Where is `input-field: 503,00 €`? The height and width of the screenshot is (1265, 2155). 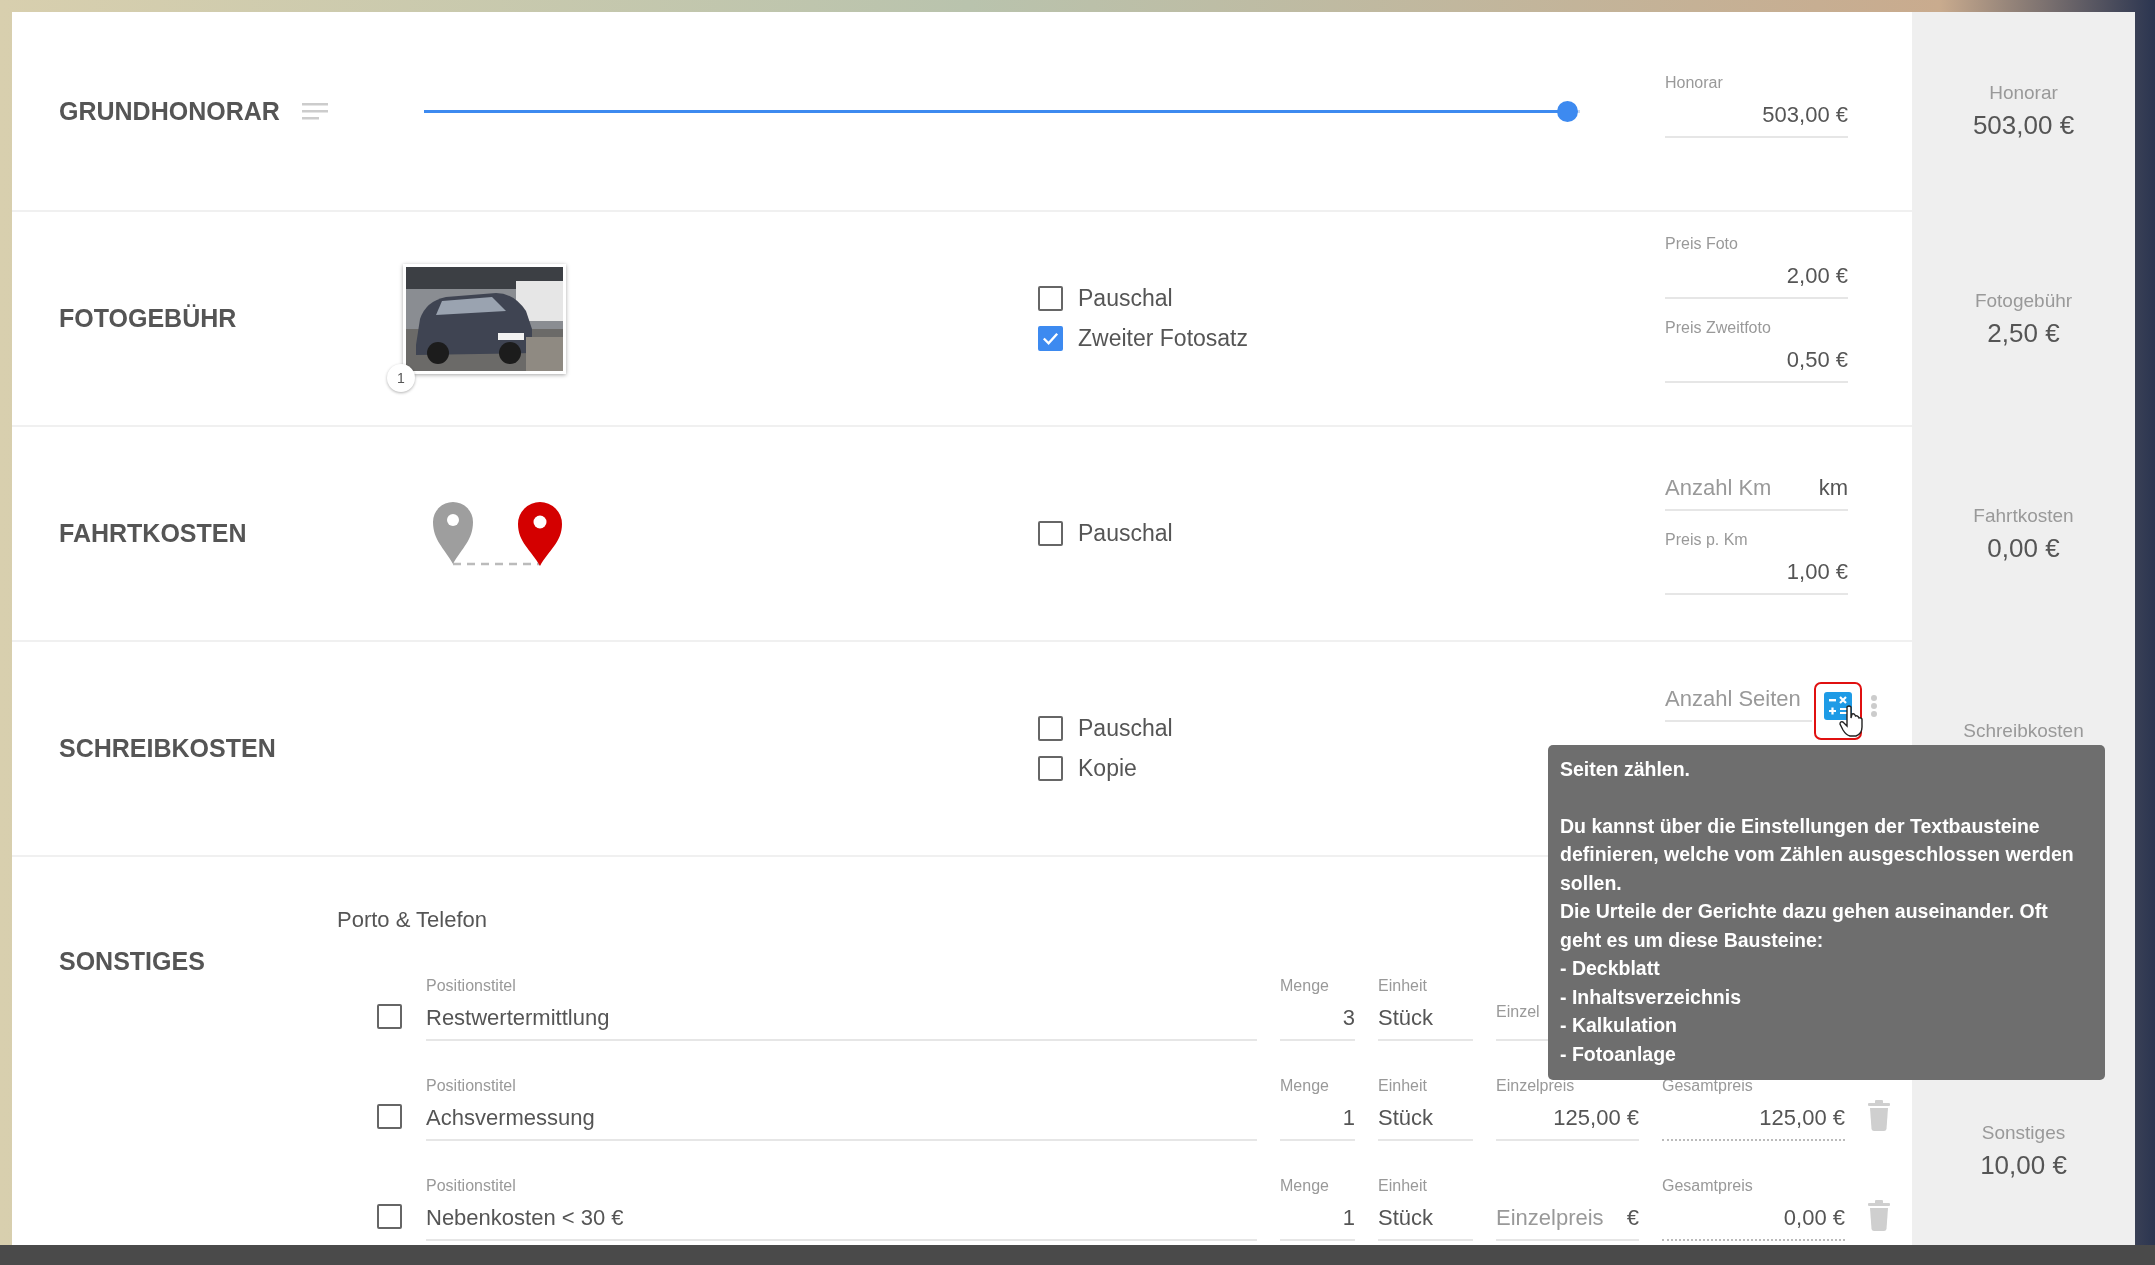 input-field: 503,00 € is located at coordinates (1756, 119).